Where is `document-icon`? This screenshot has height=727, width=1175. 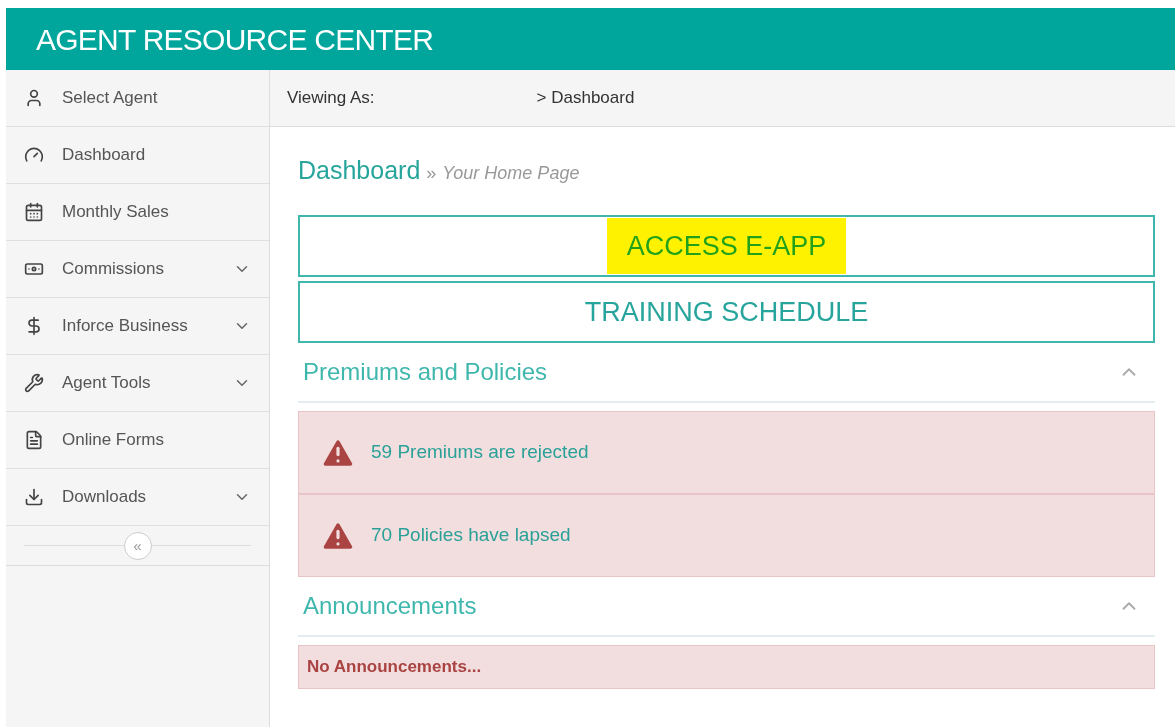
document-icon is located at coordinates (34, 440).